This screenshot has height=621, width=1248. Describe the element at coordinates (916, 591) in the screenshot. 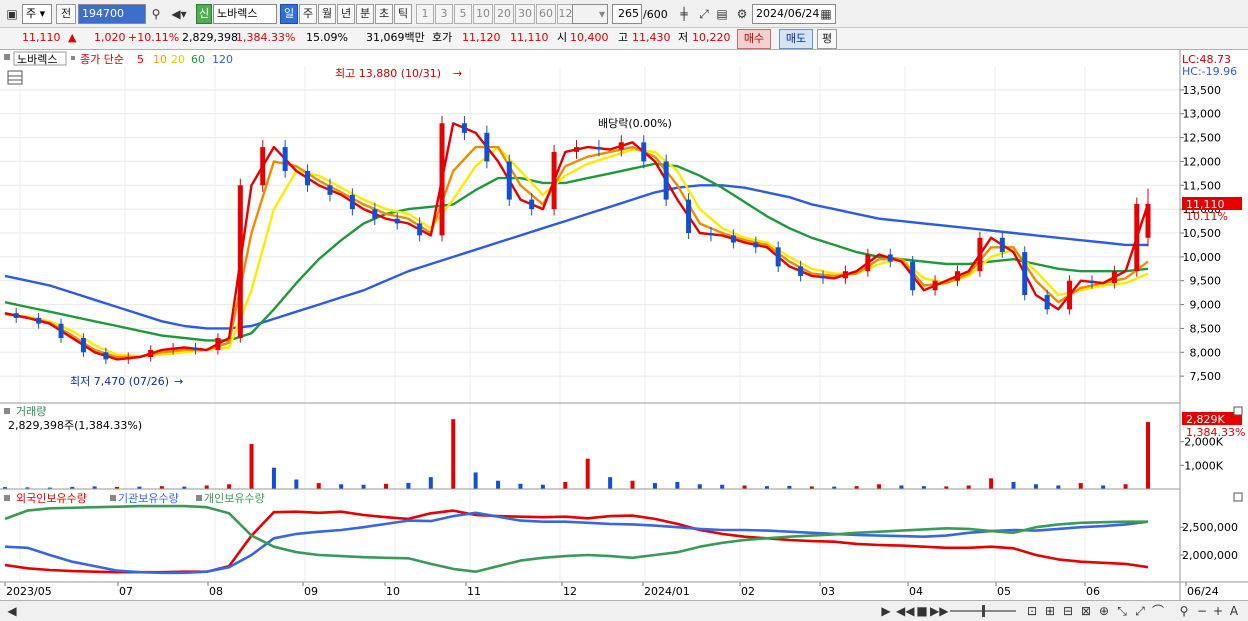

I see `x-axis-label: 04` at that location.